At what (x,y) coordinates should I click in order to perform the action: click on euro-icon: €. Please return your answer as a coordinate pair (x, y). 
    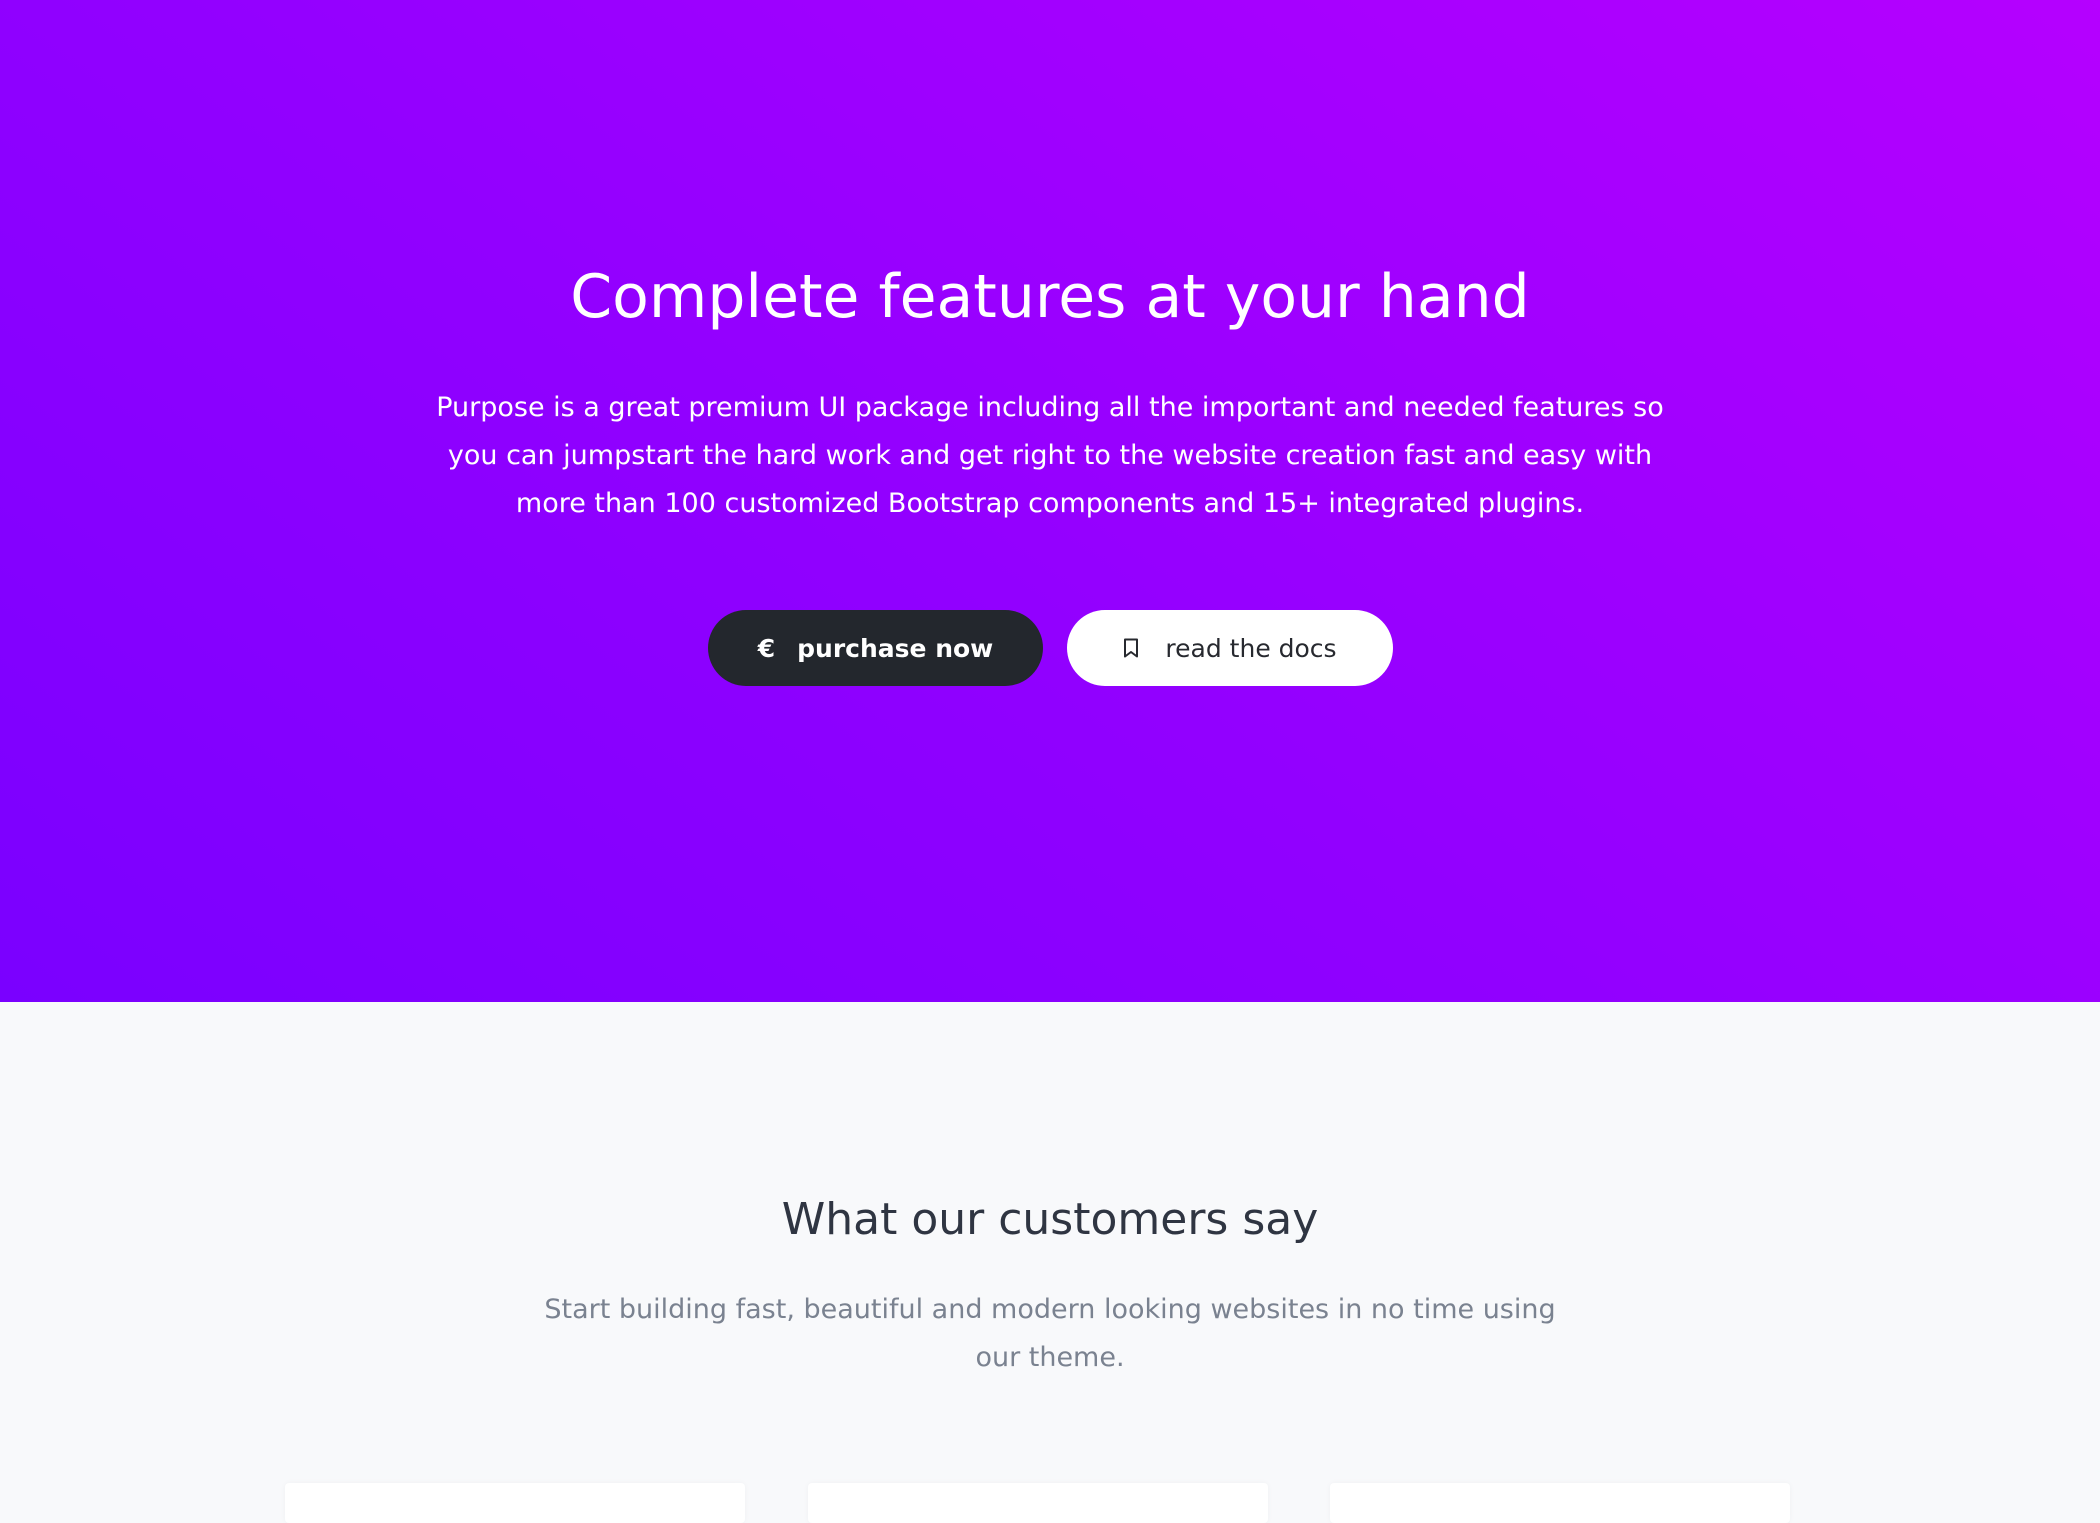
    Looking at the image, I should click on (766, 648).